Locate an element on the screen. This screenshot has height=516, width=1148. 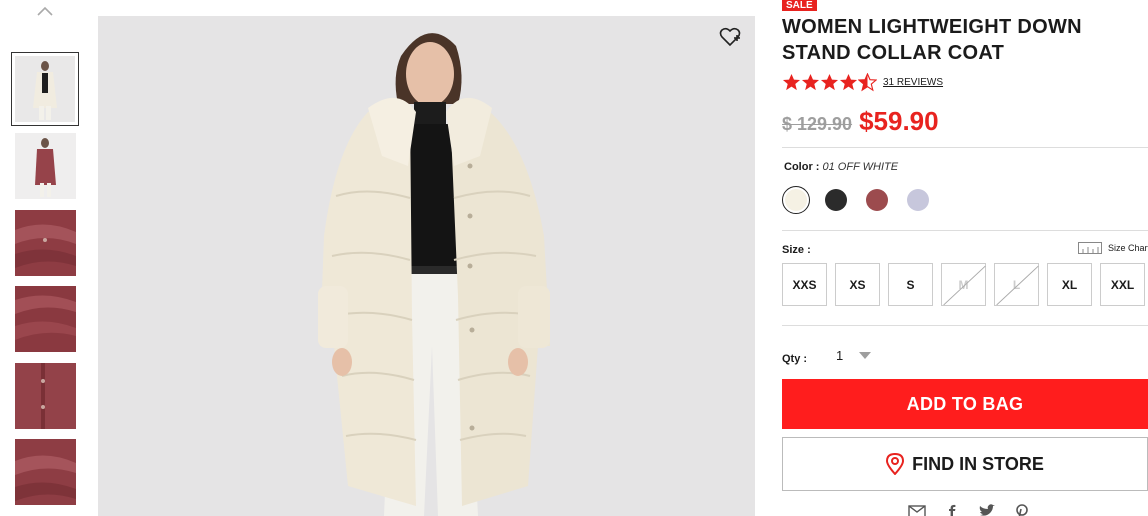
product-title: WOMEN LIGHTWEIGHT DOWN STAND COLLAR COAT is located at coordinates (932, 40).